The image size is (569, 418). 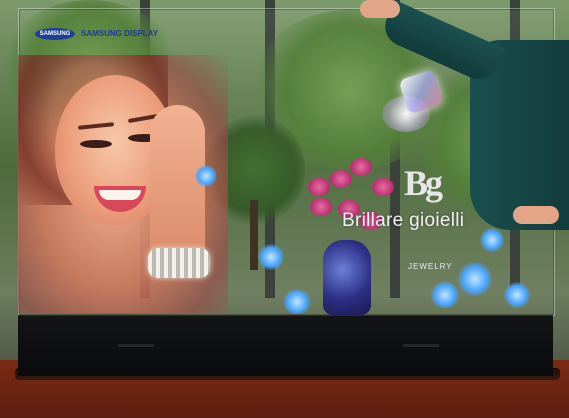 I want to click on display-stand-base, so click(x=285, y=345).